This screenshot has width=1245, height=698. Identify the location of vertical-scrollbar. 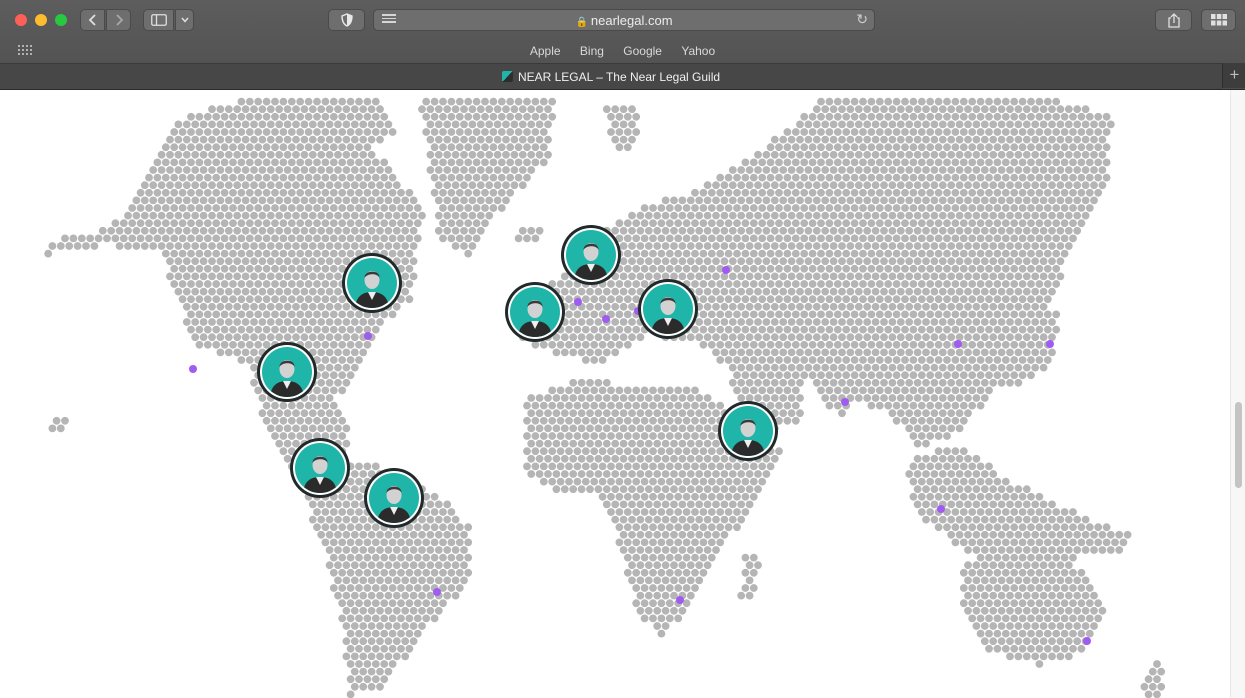
(1237, 394).